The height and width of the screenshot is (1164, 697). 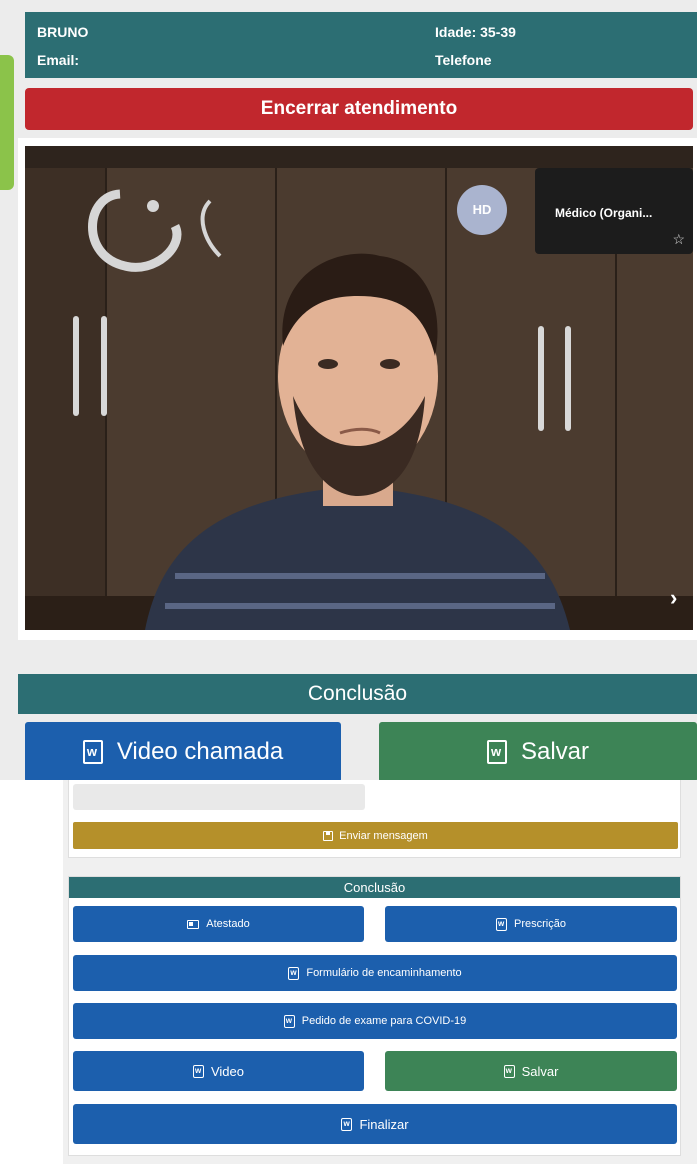 What do you see at coordinates (227, 1071) in the screenshot?
I see `video-label: Video` at bounding box center [227, 1071].